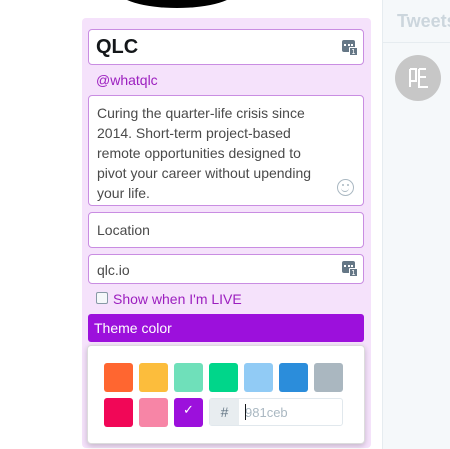 This screenshot has width=450, height=449. I want to click on name-field: QLC 1, so click(226, 47).